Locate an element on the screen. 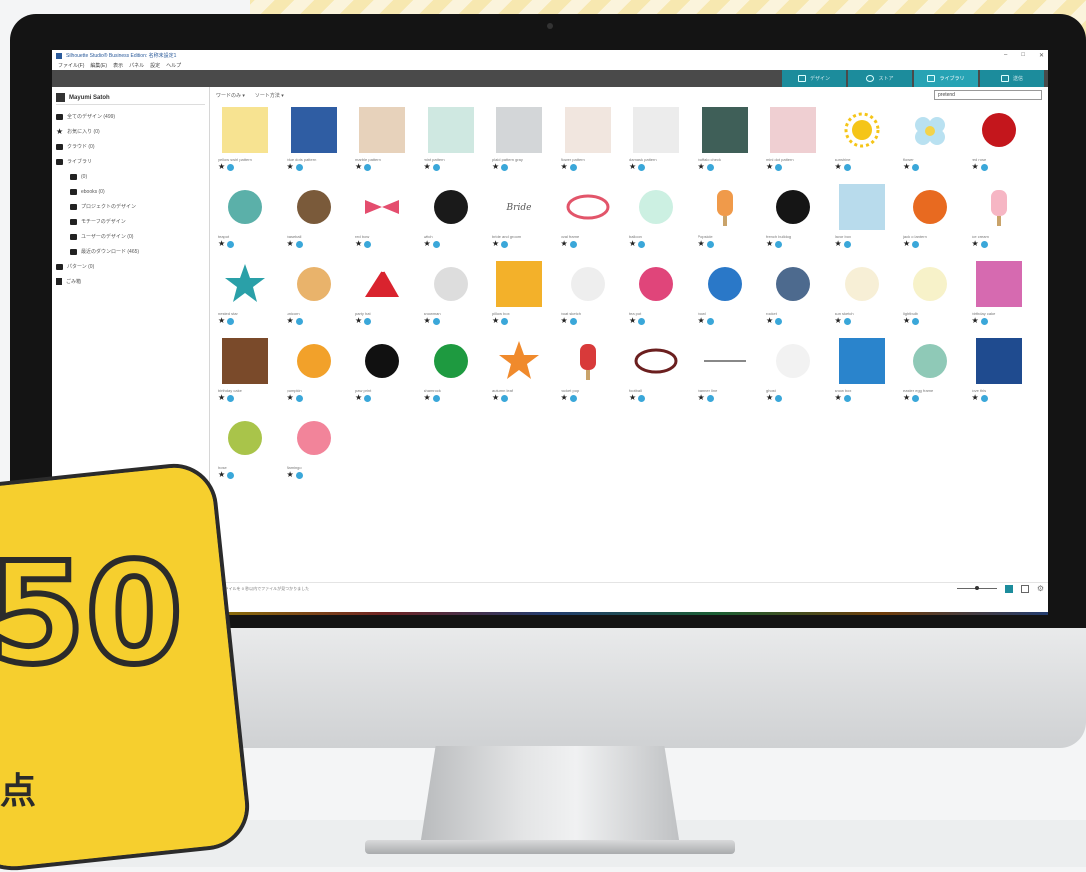  design-card: buffalo check ★ is located at coordinates (732, 143).